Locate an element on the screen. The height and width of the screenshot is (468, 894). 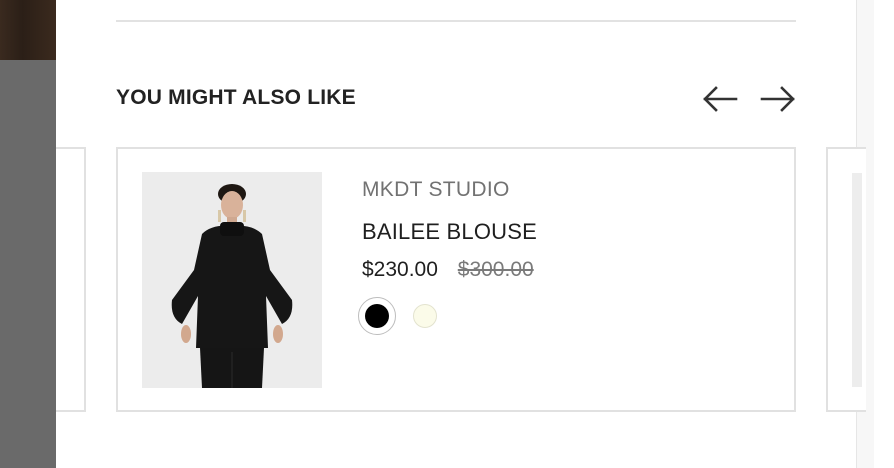
swatch-black-dot is located at coordinates (377, 316).